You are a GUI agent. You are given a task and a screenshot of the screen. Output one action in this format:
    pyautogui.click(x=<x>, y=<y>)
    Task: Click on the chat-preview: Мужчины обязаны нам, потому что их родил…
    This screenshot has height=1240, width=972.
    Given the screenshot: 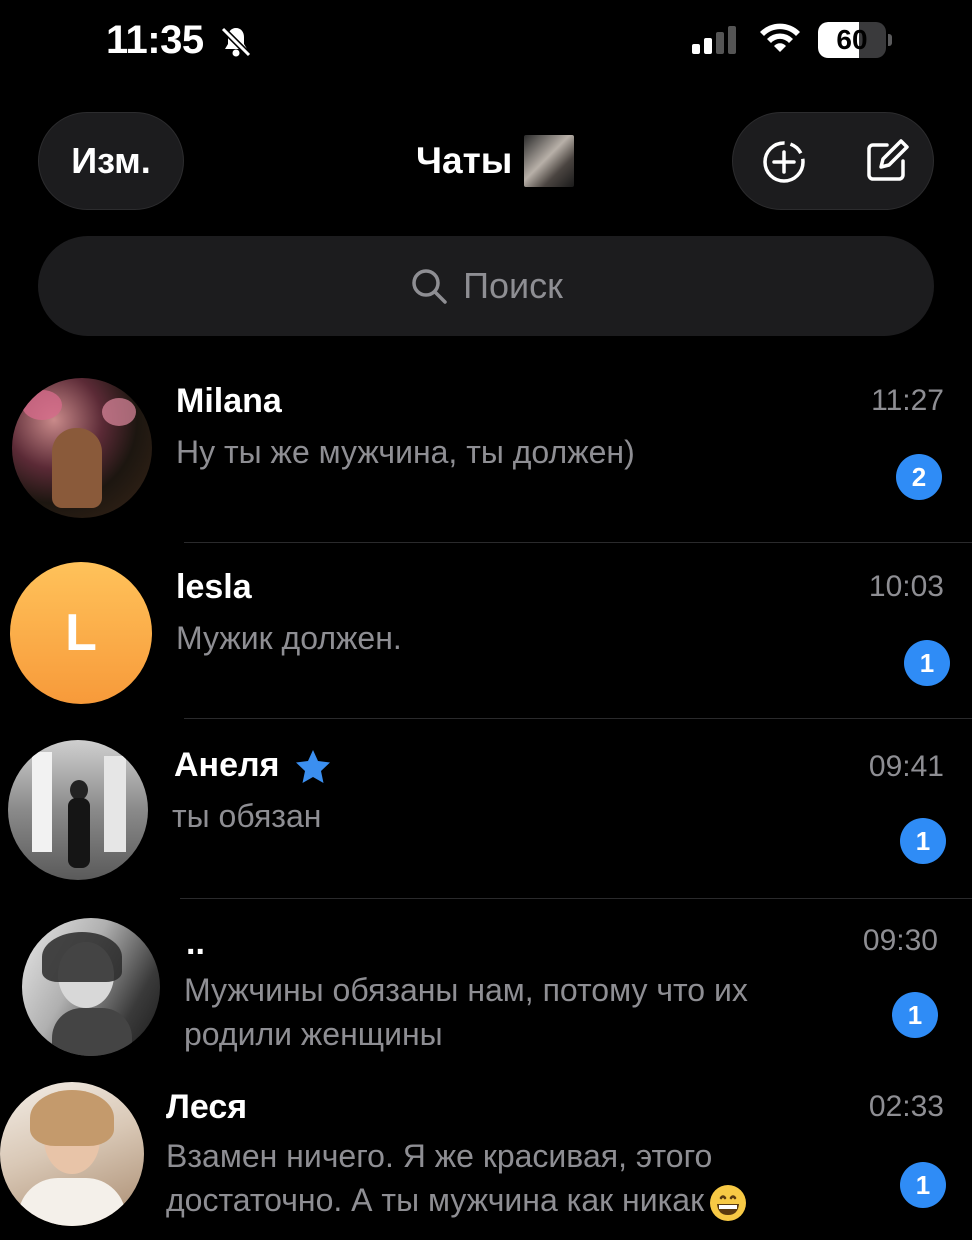 What is the action you would take?
    pyautogui.click(x=466, y=1012)
    